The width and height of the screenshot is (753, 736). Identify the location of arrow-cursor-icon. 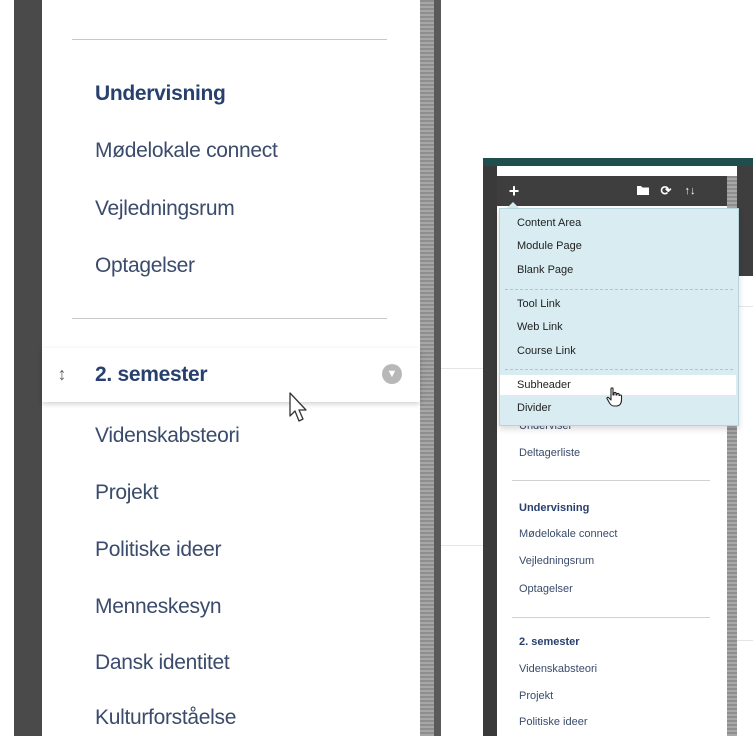
(298, 407).